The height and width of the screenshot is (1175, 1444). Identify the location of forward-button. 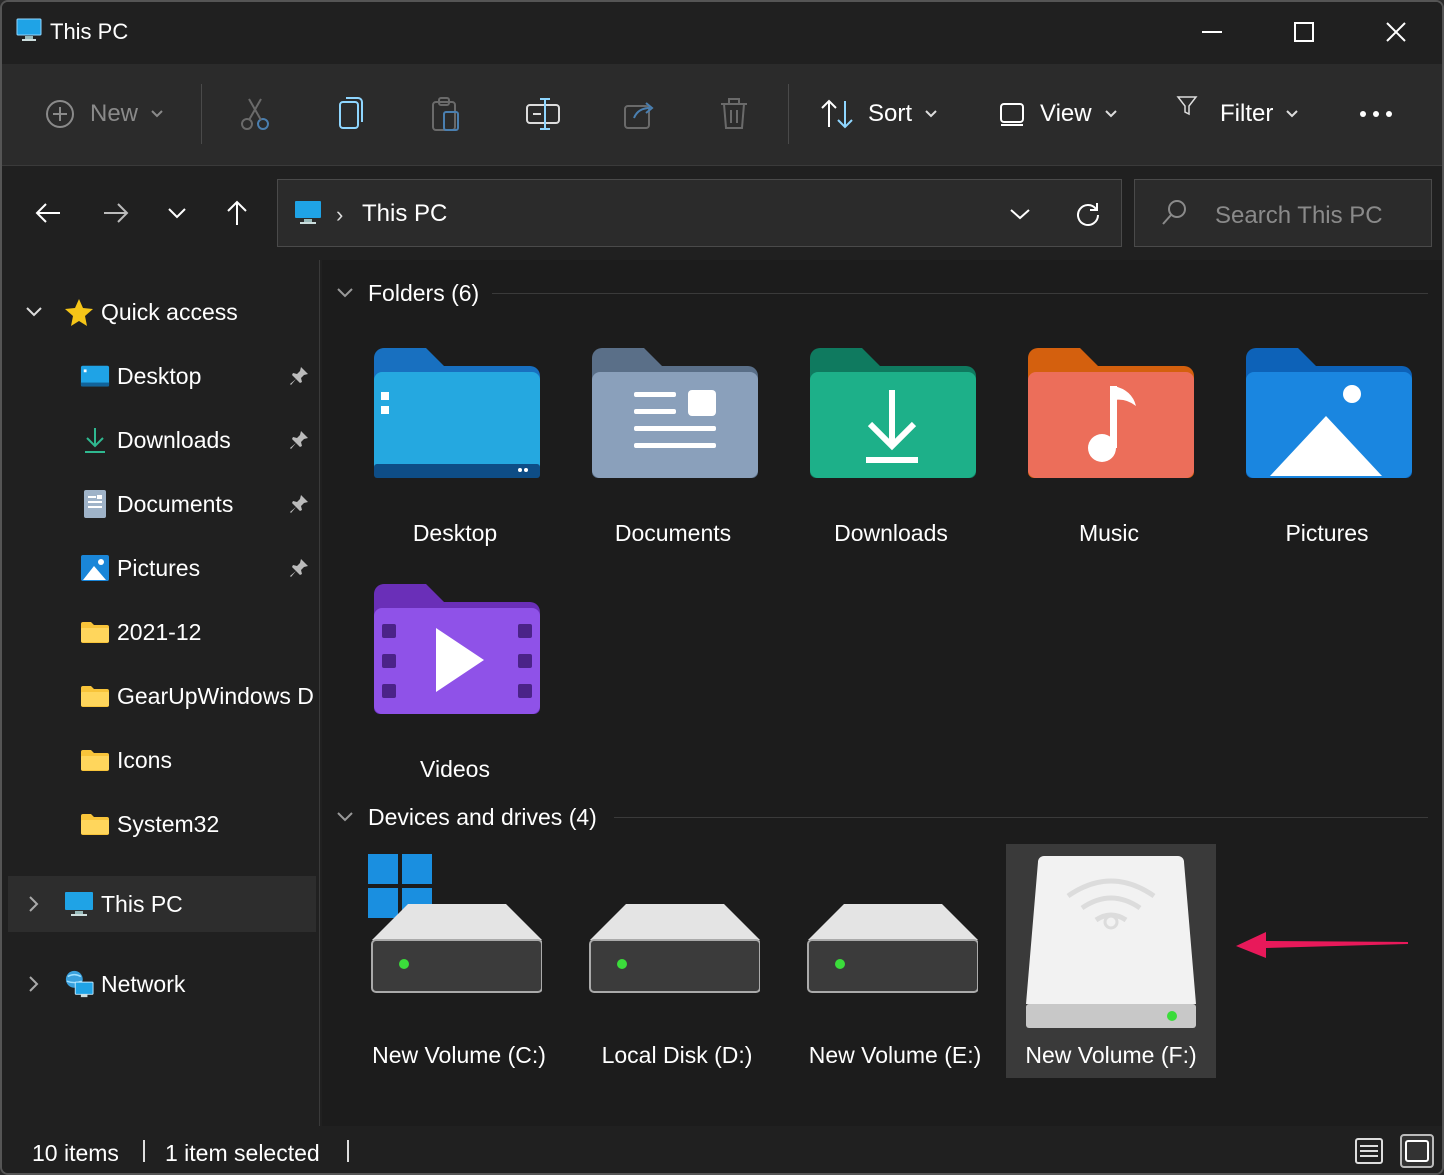
(116, 213).